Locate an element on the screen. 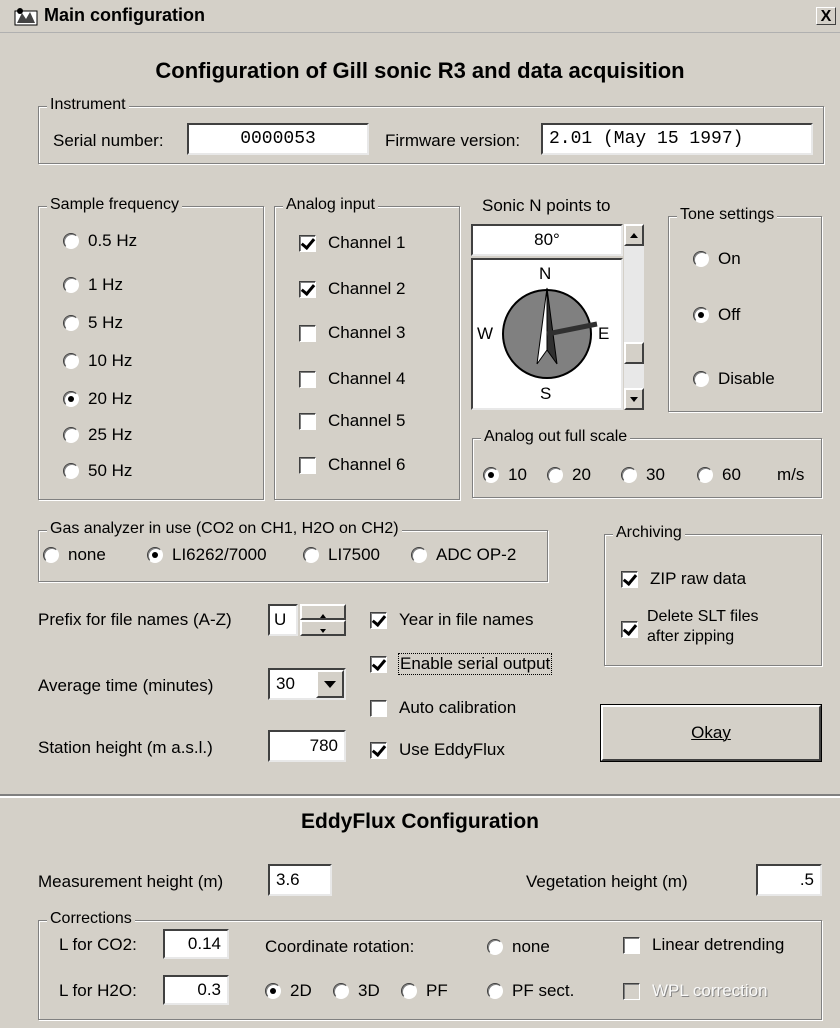  analog-out-option-60: 60 is located at coordinates (719, 475).